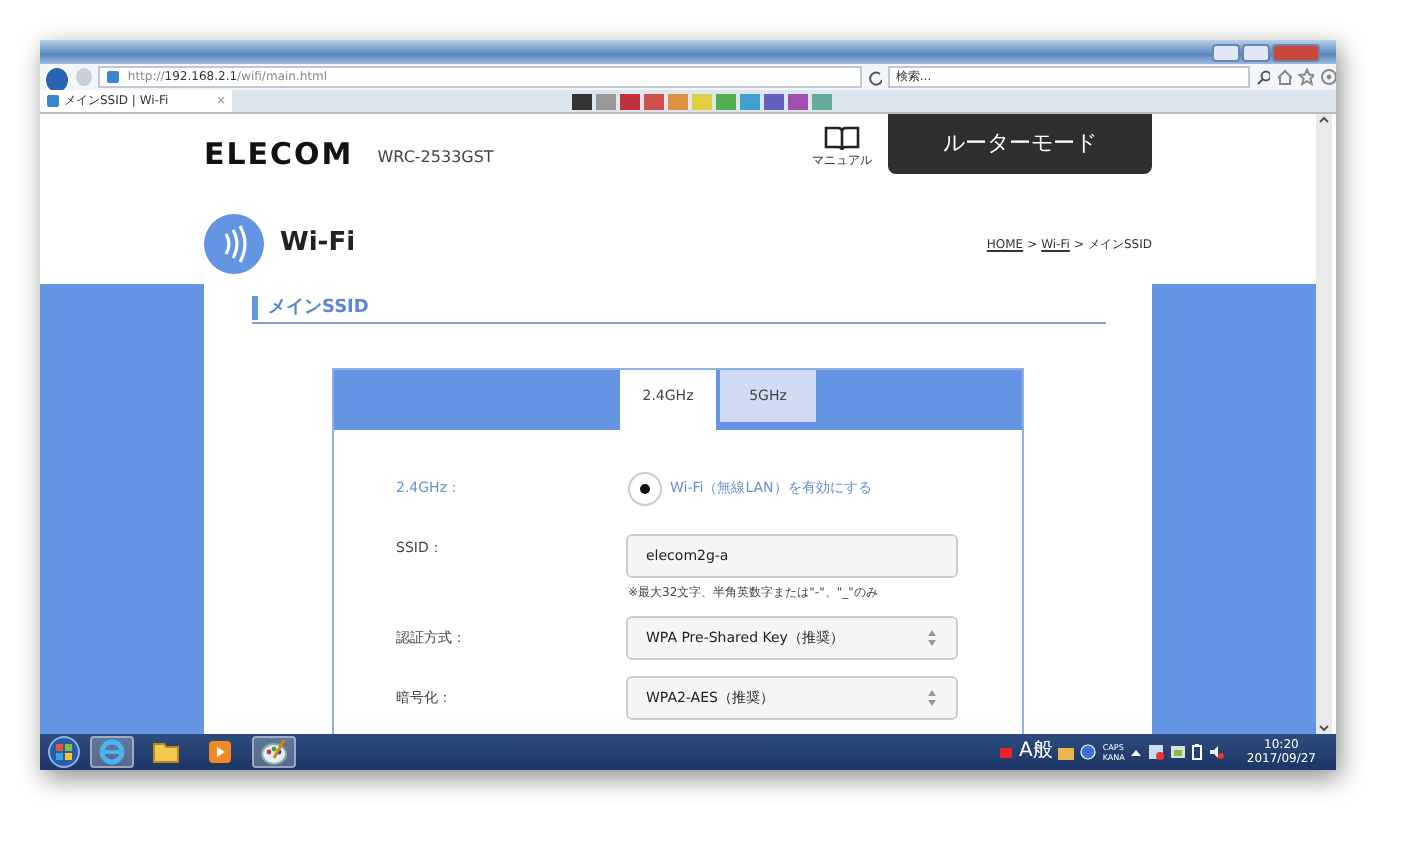  I want to click on browser-icon, so click(112, 752).